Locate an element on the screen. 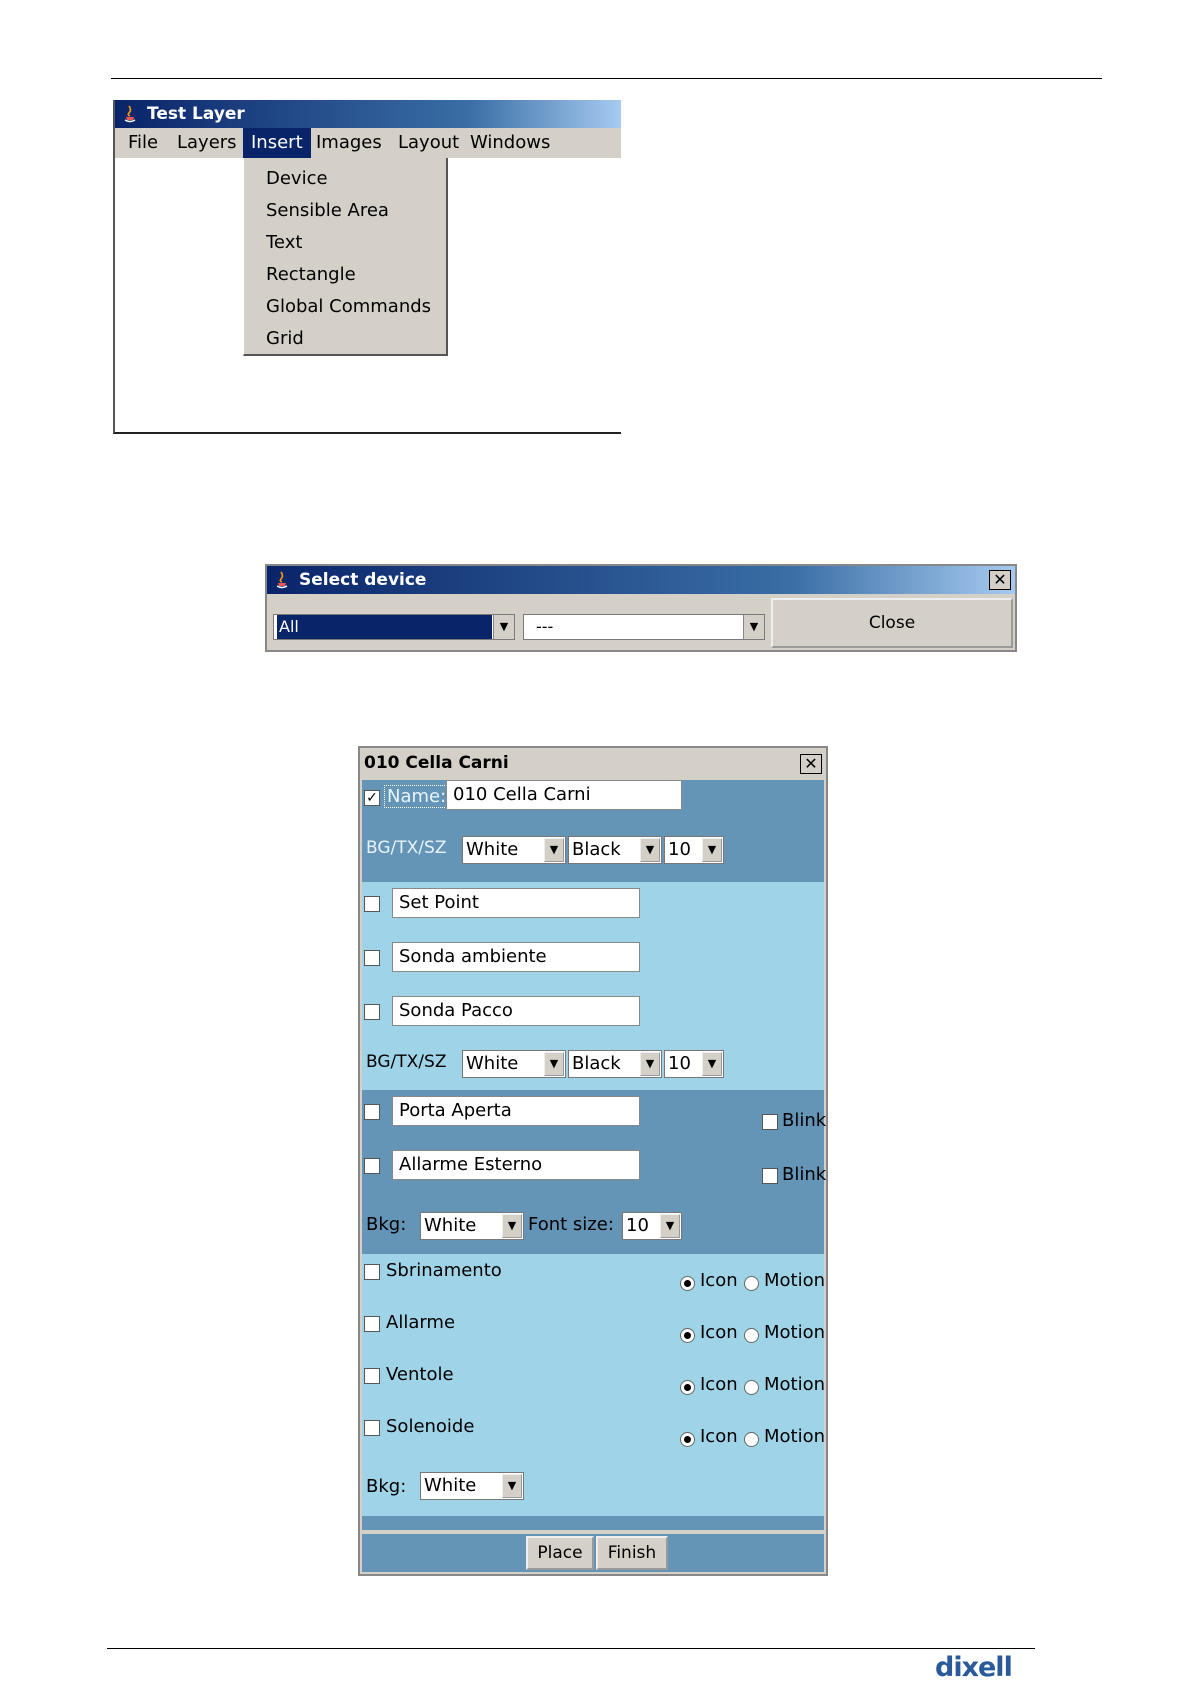  title-bar: 010 Cella Carni is located at coordinates (593, 763).